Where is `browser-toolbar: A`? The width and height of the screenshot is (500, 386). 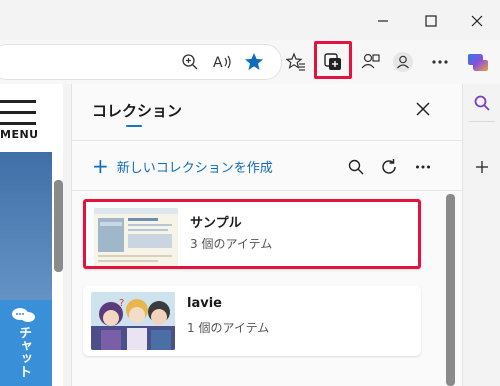 browser-toolbar: A is located at coordinates (250, 62).